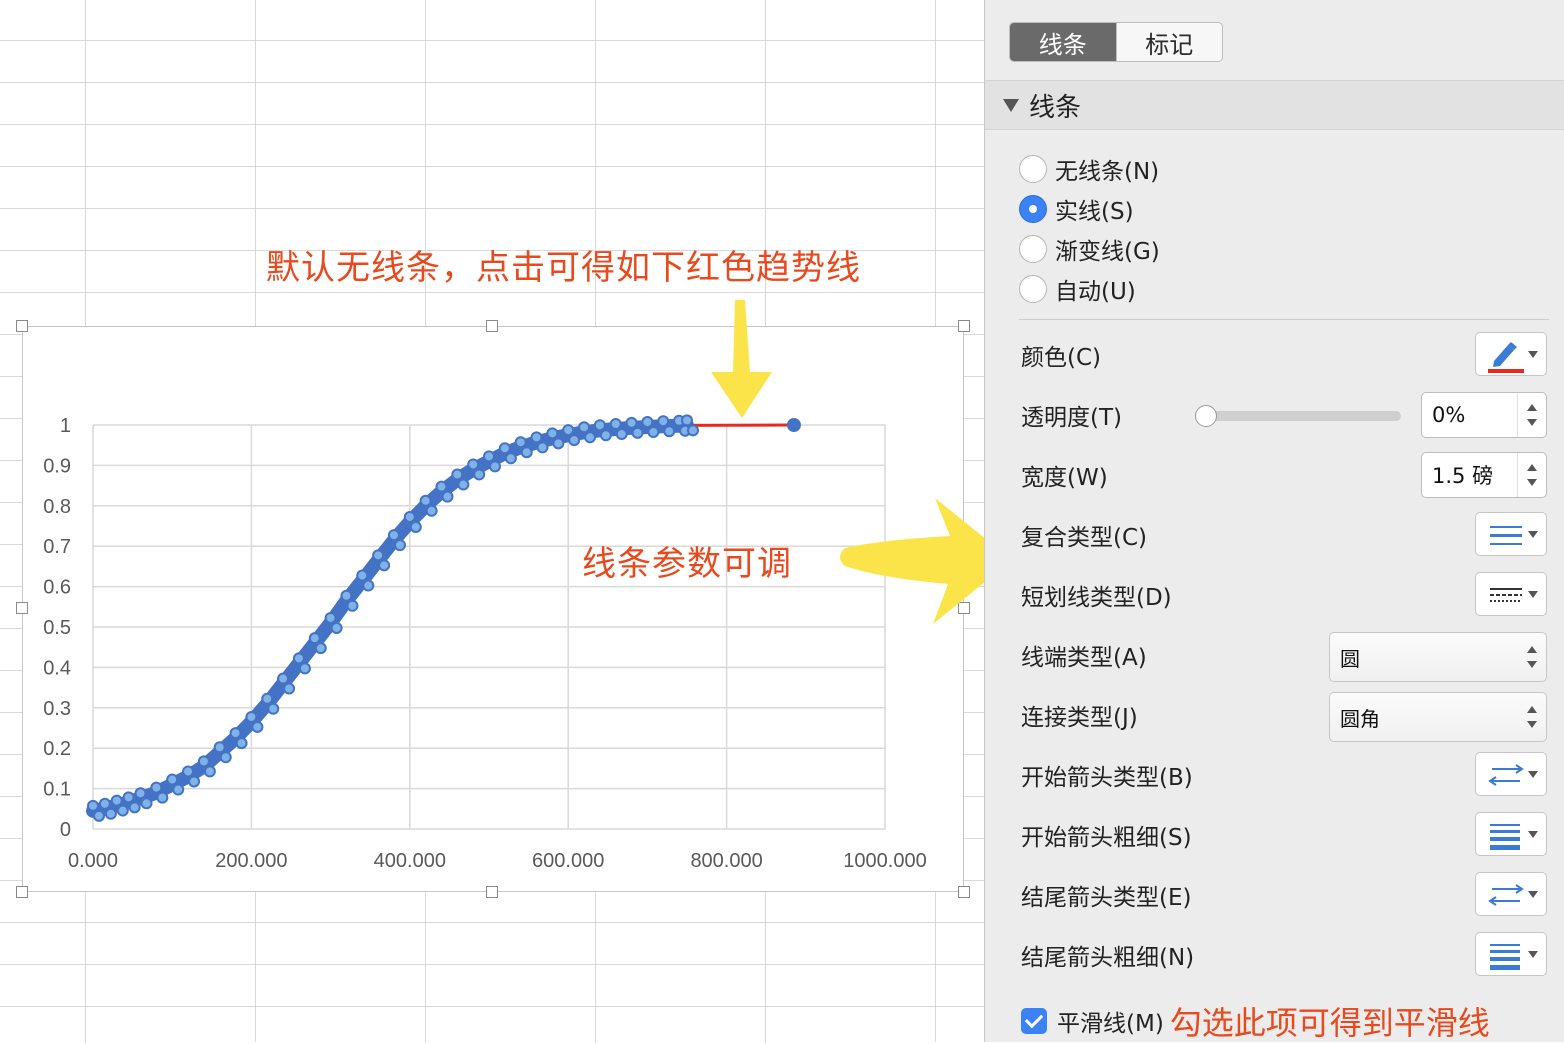 Image resolution: width=1564 pixels, height=1044 pixels. I want to click on x-tick-label: 800.000, so click(726, 861).